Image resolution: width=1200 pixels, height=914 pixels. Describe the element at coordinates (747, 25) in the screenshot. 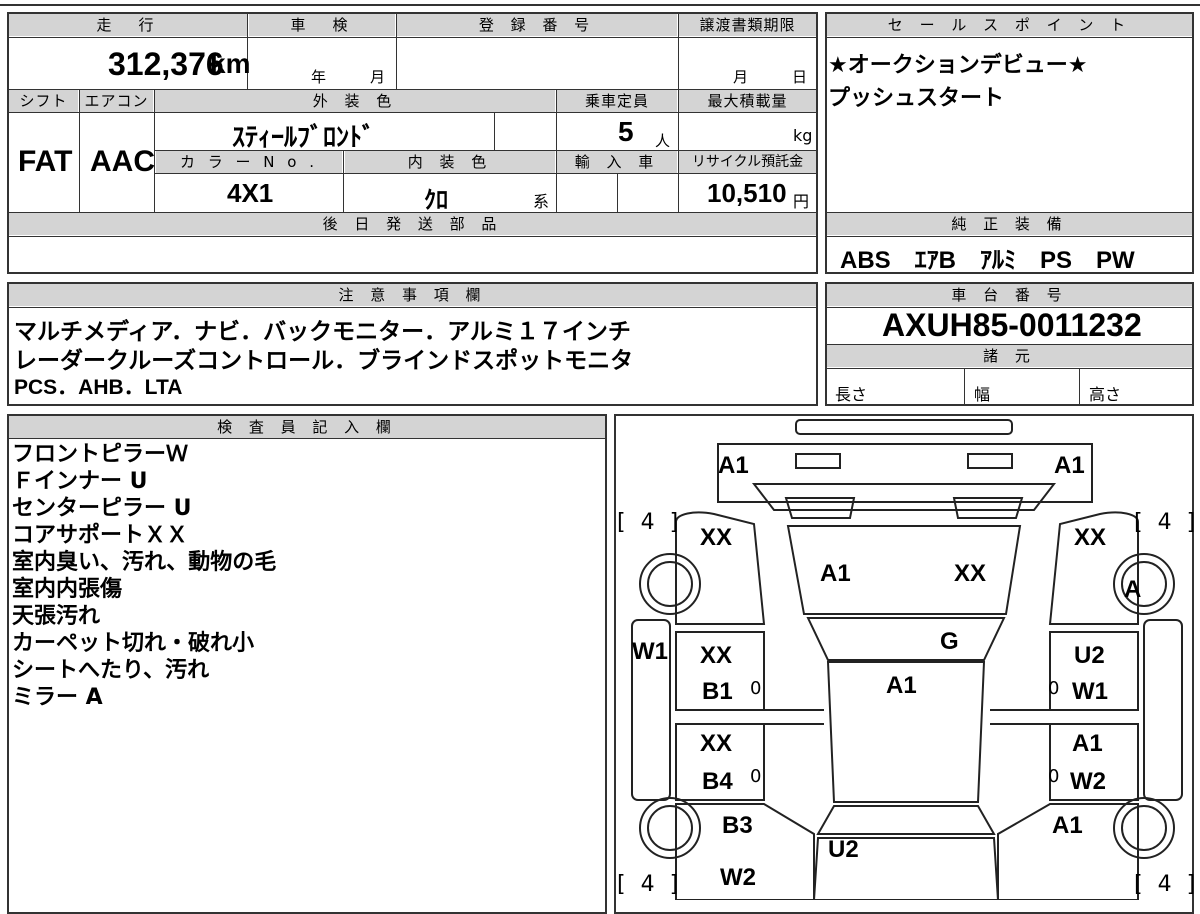

I see `header-transfer-deadline: 譲渡書類期限` at that location.